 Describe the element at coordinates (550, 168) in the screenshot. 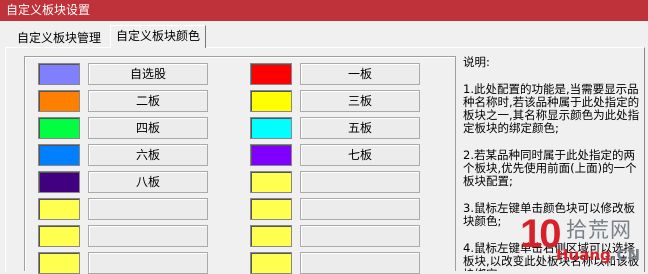

I see `help-item: 2.若某品种同时属于此处指定的两个板块,优先使用前面(上面)的一个板块配置;` at that location.